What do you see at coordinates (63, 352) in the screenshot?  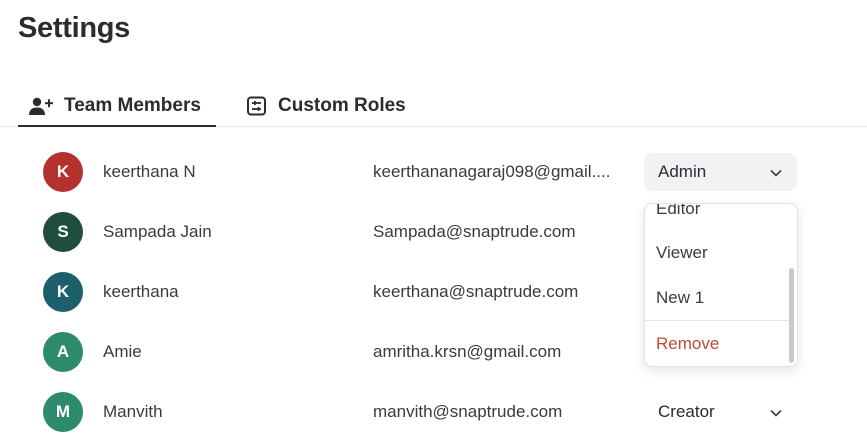 I see `avatar: A` at bounding box center [63, 352].